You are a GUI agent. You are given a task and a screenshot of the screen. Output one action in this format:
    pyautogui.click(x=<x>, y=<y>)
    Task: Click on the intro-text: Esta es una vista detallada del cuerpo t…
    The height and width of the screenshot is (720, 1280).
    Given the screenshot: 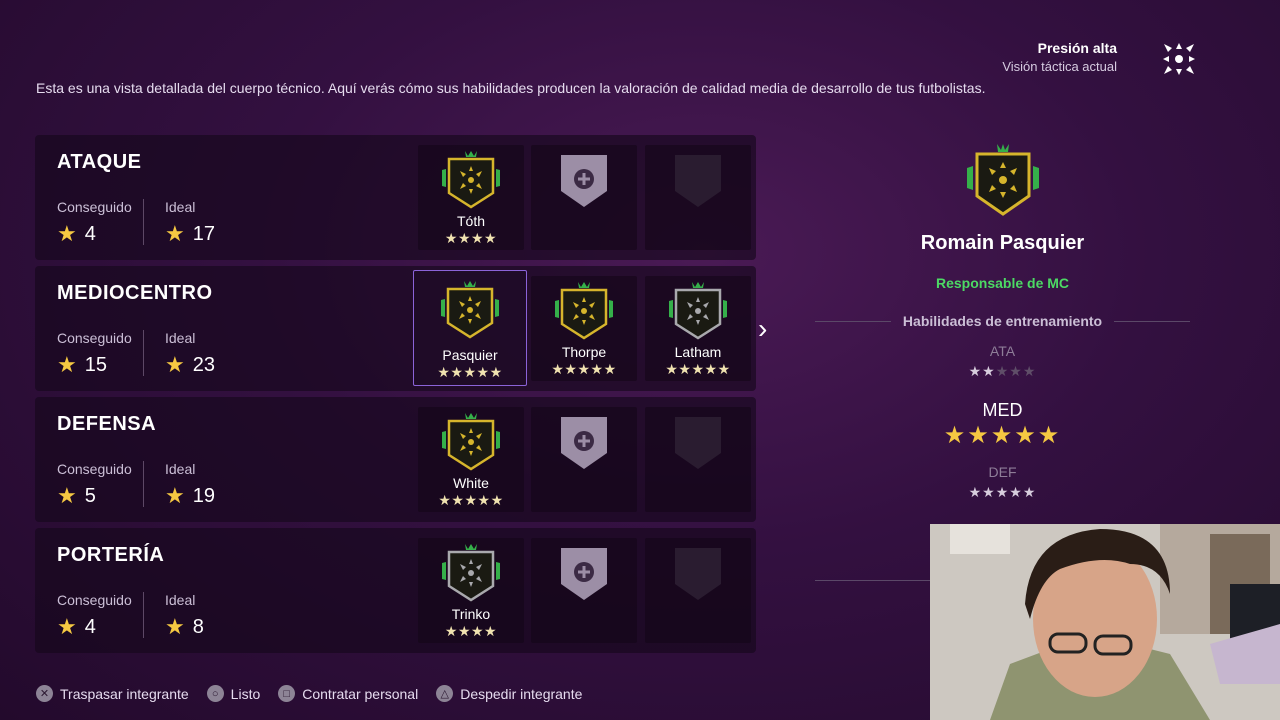 What is the action you would take?
    pyautogui.click(x=511, y=88)
    